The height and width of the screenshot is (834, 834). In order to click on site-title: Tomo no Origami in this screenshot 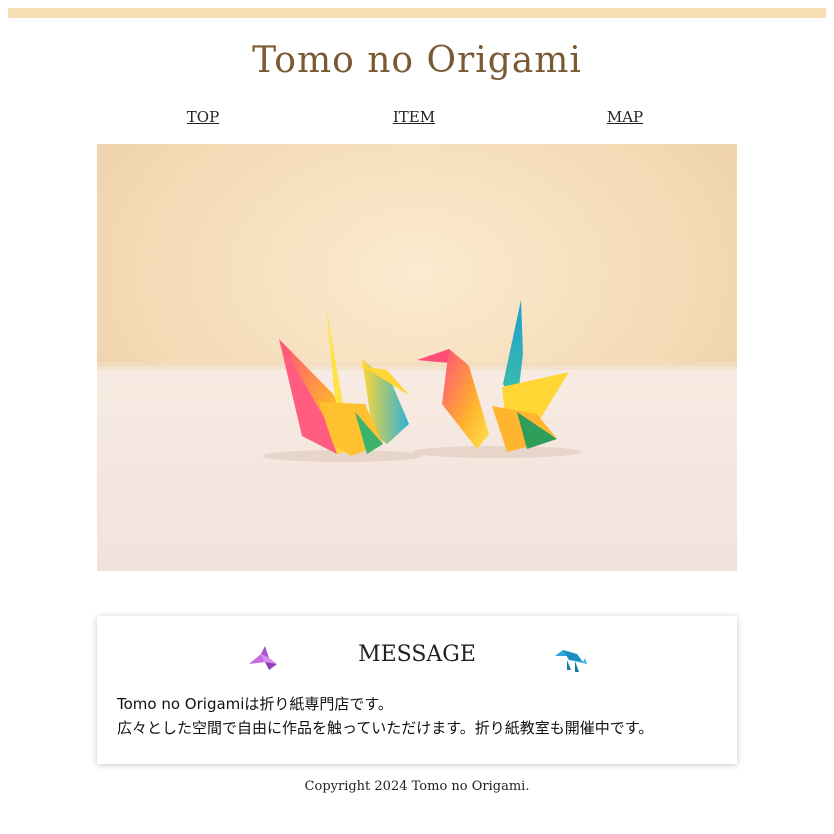, I will do `click(417, 60)`.